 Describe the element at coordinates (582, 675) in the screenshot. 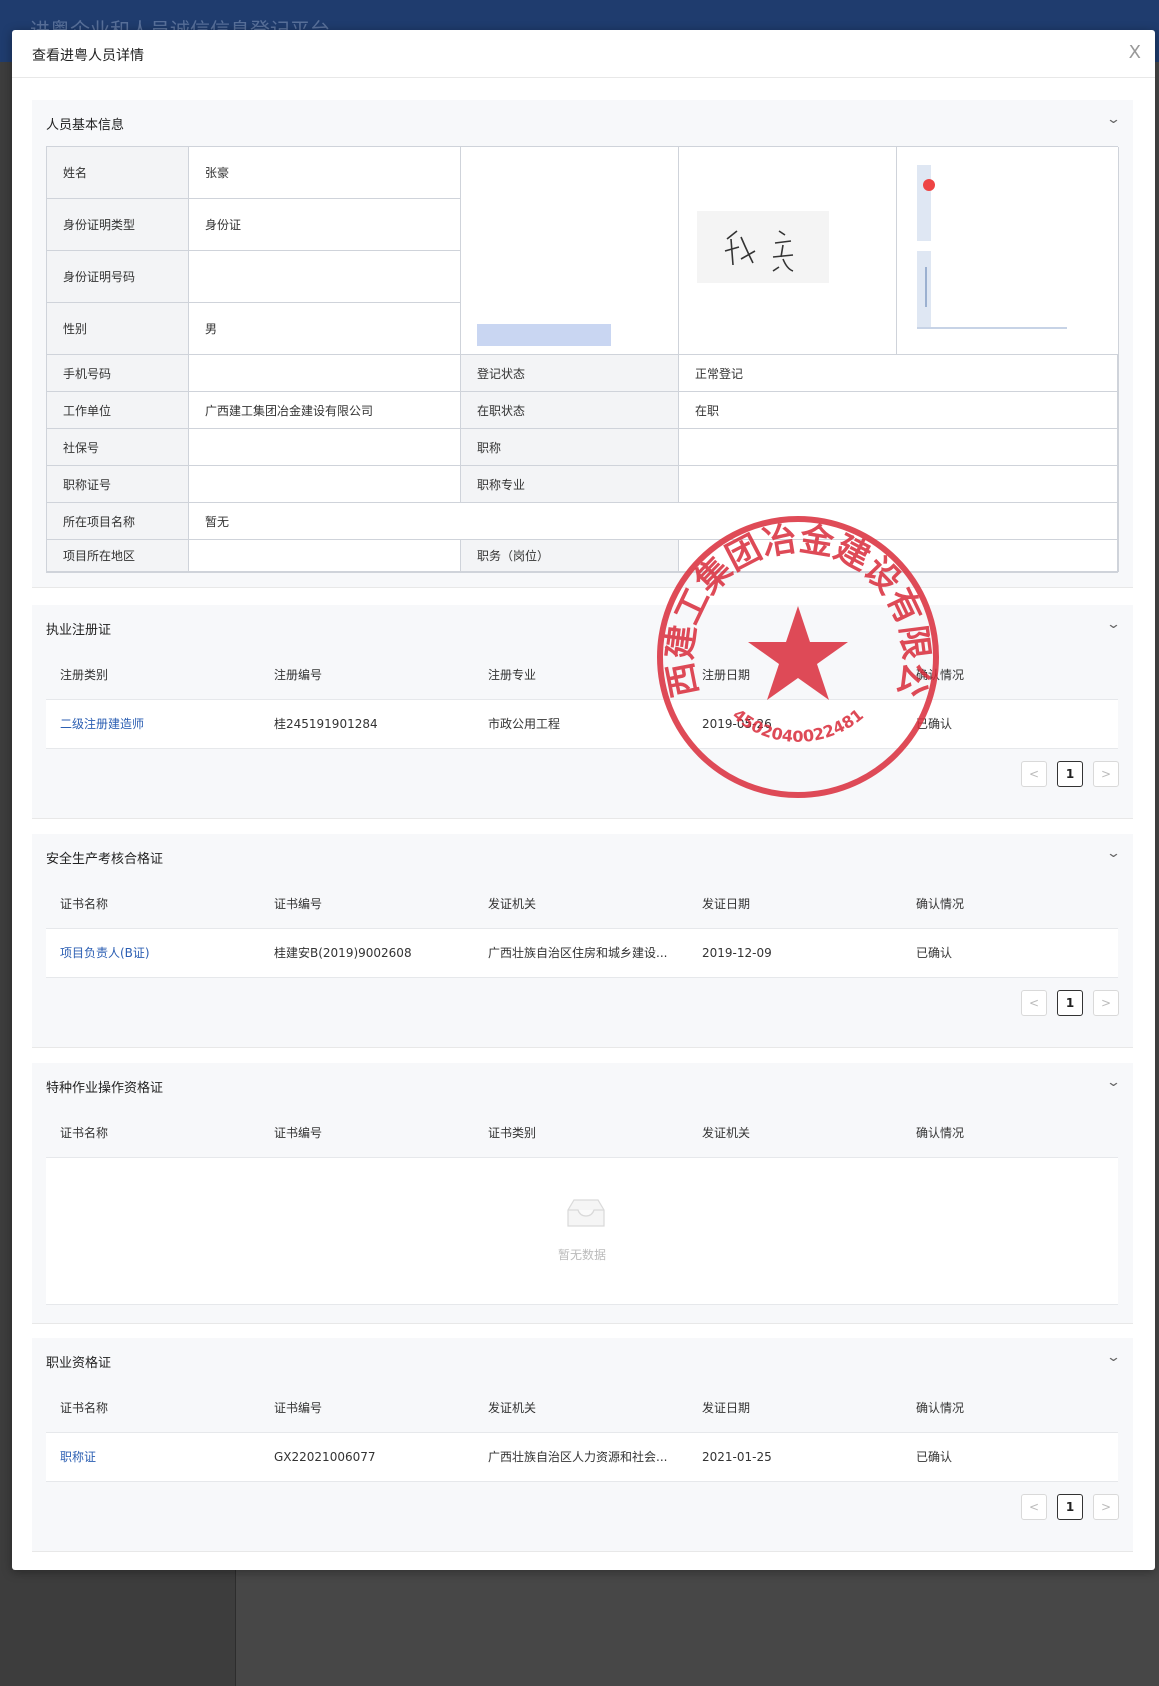

I see `table-header: 注册类别 注册编号 注册专业 注册日期 确认情况` at that location.